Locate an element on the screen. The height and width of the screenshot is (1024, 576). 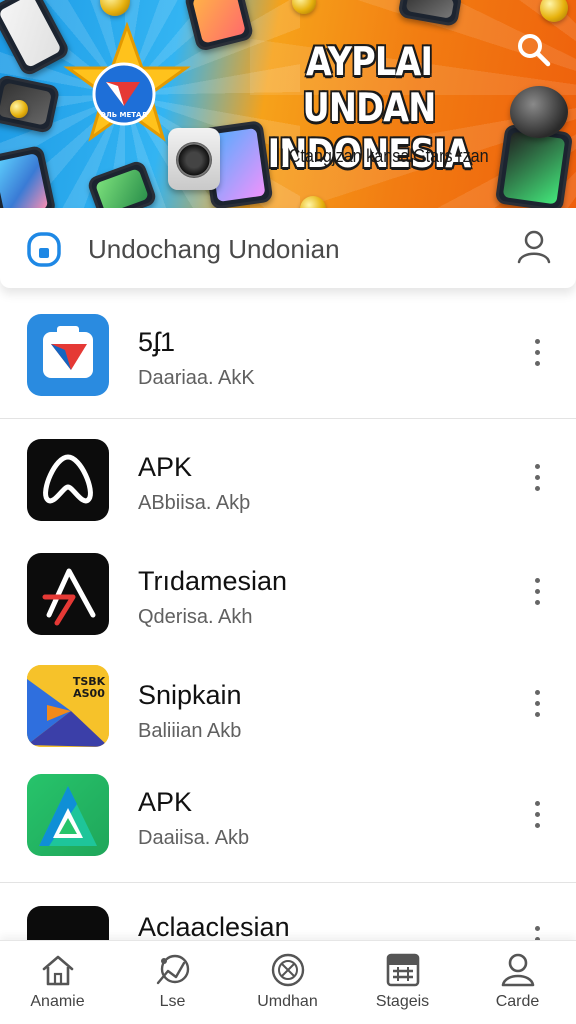
nav-item-home: Anamie is located at coordinates (57, 982).